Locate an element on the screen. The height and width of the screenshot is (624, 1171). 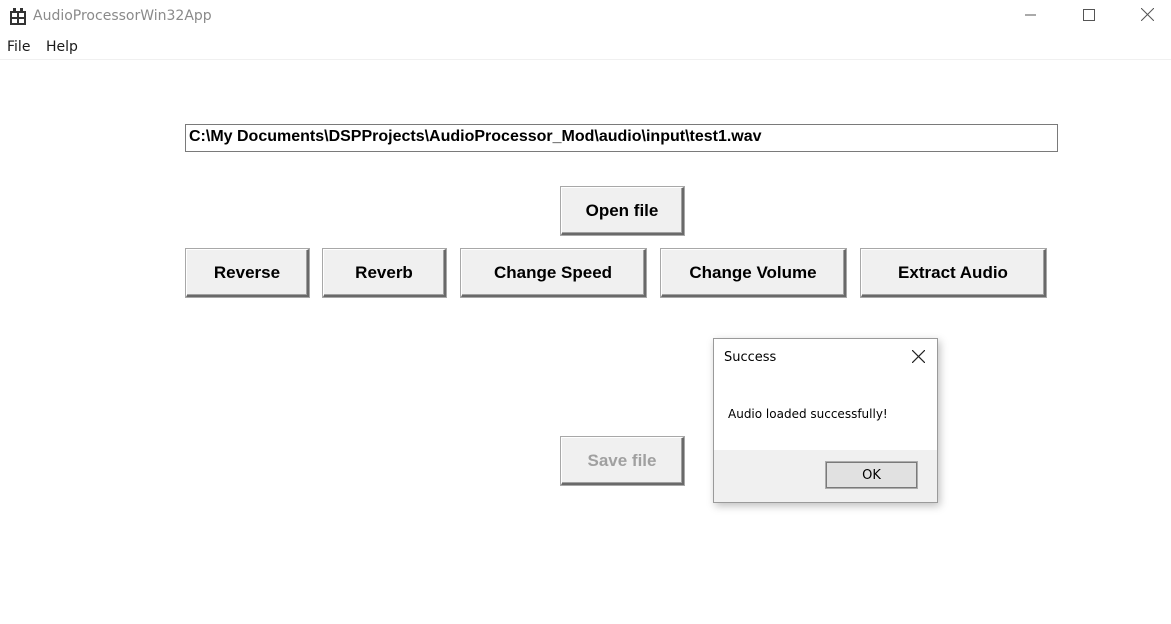
dialog-title: Success is located at coordinates (750, 357).